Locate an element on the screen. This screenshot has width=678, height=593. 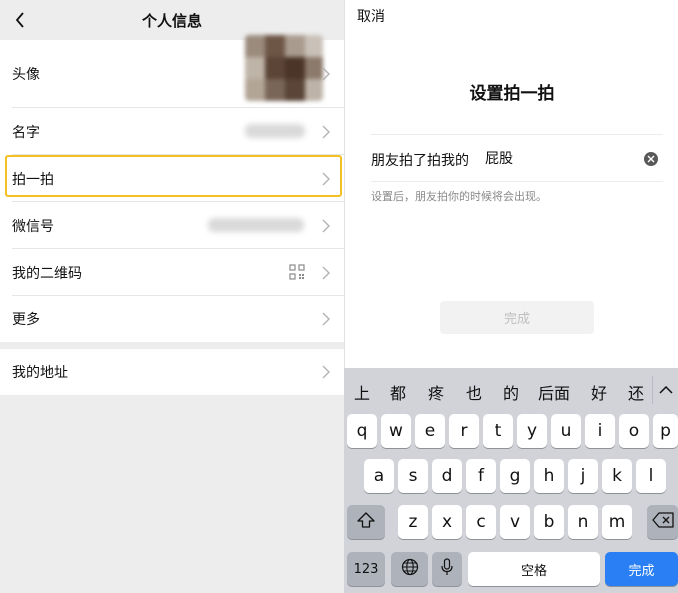
return-key: 完成 is located at coordinates (641, 569).